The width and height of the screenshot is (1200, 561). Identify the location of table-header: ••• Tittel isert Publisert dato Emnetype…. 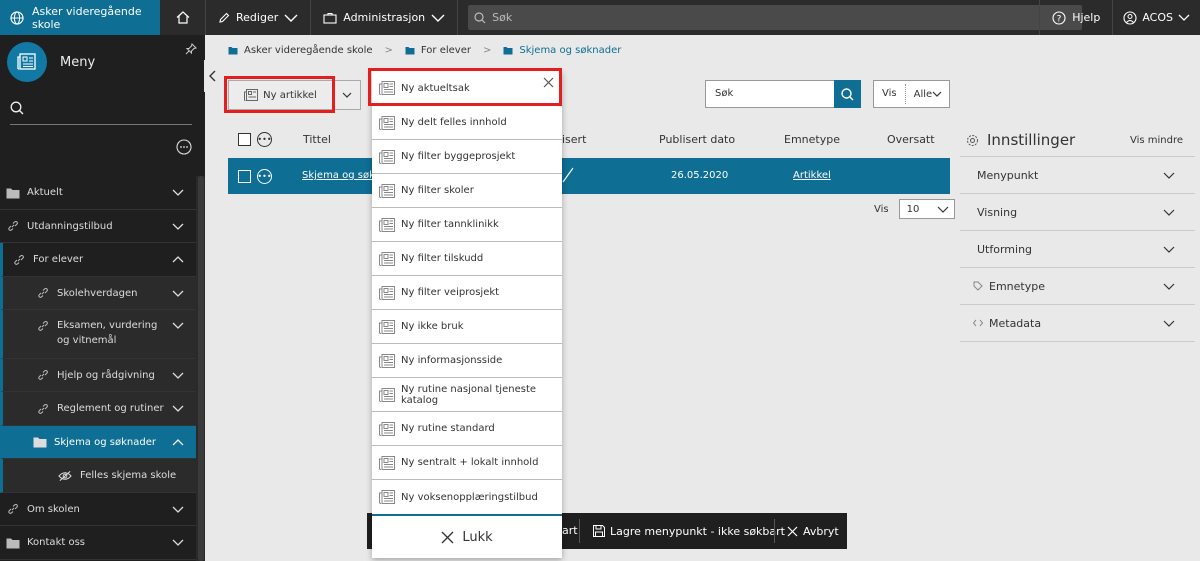
(589, 139).